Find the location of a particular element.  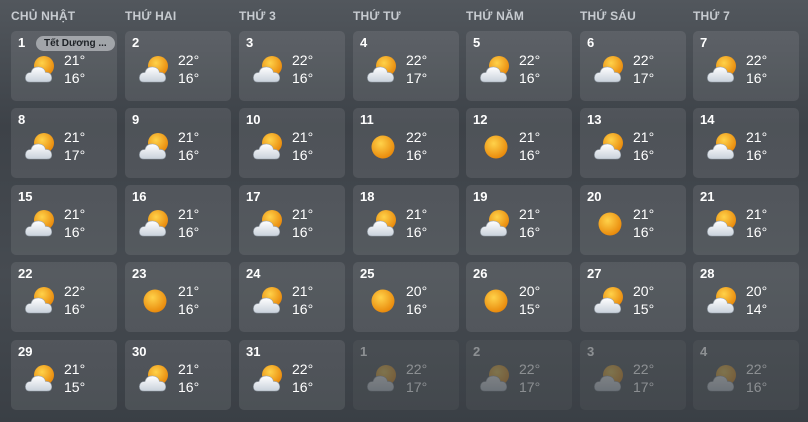

day-cell: 30 21° 16° is located at coordinates (178, 375).